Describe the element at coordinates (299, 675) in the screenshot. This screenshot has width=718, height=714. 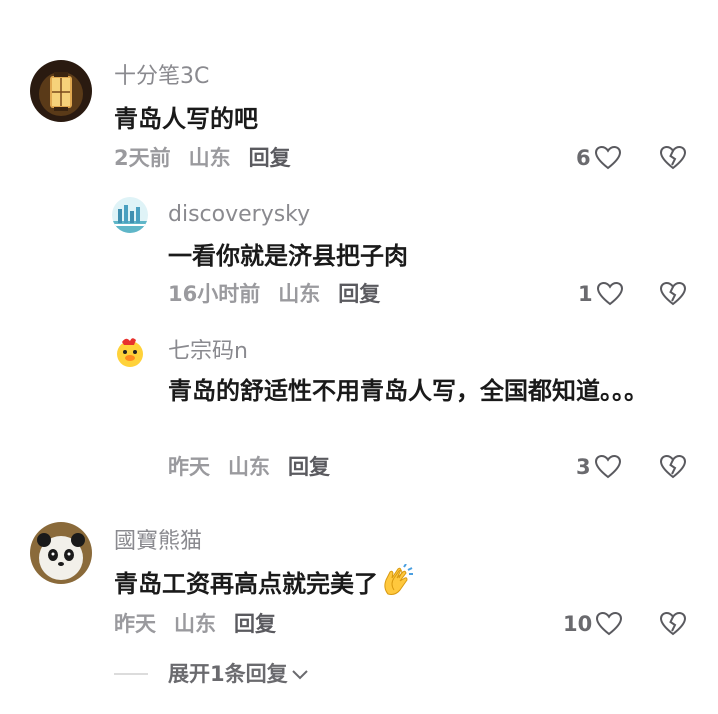
I see `chevron-down-icon` at that location.